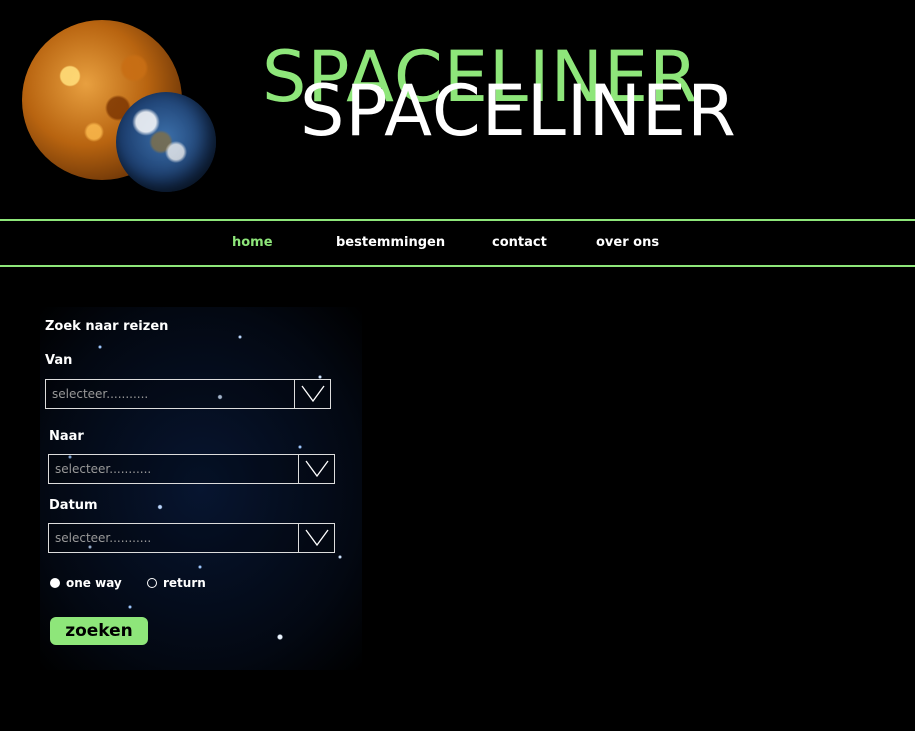  What do you see at coordinates (166, 142) in the screenshot?
I see `earth-image` at bounding box center [166, 142].